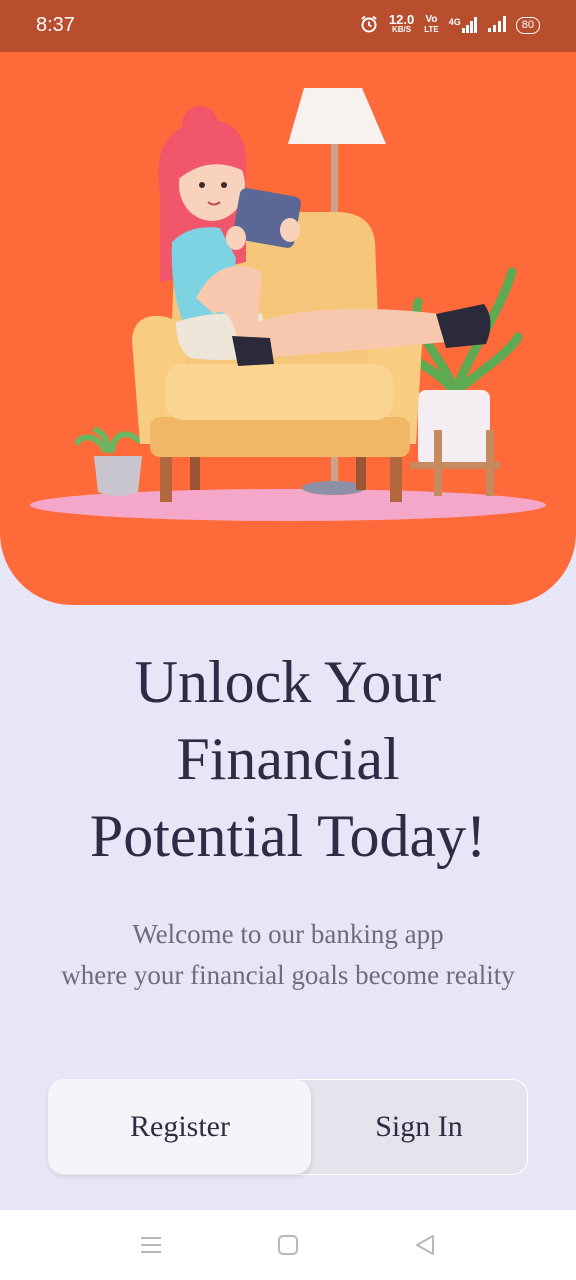  I want to click on plant-stand-bar, so click(455, 465).